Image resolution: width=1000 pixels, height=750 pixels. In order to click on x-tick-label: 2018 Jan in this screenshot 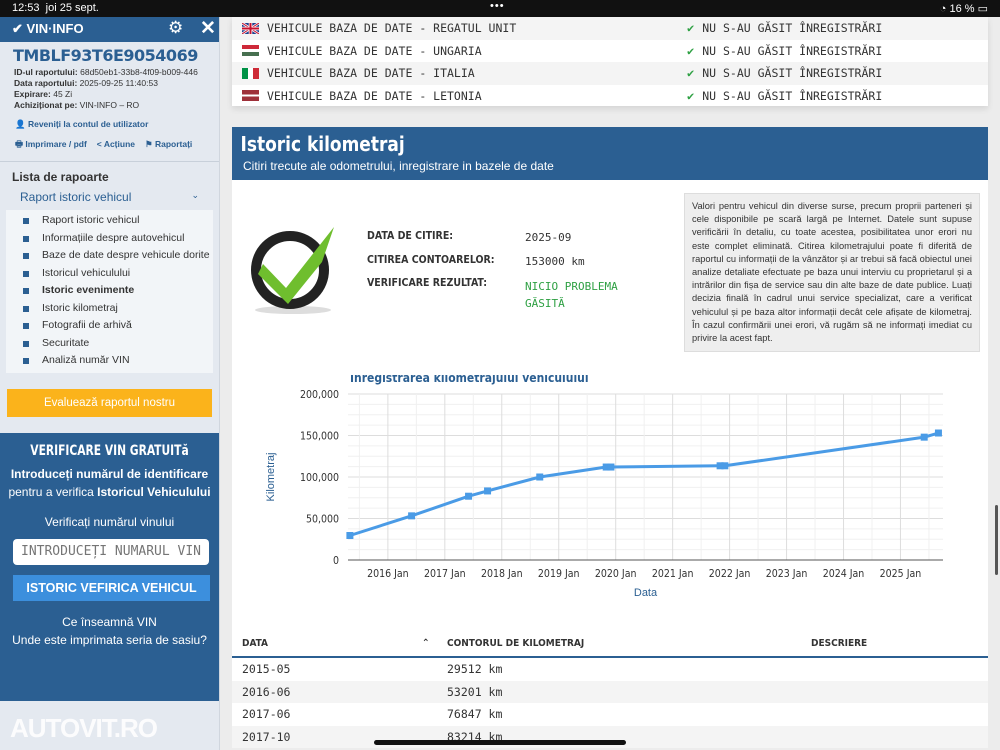, I will do `click(502, 574)`.